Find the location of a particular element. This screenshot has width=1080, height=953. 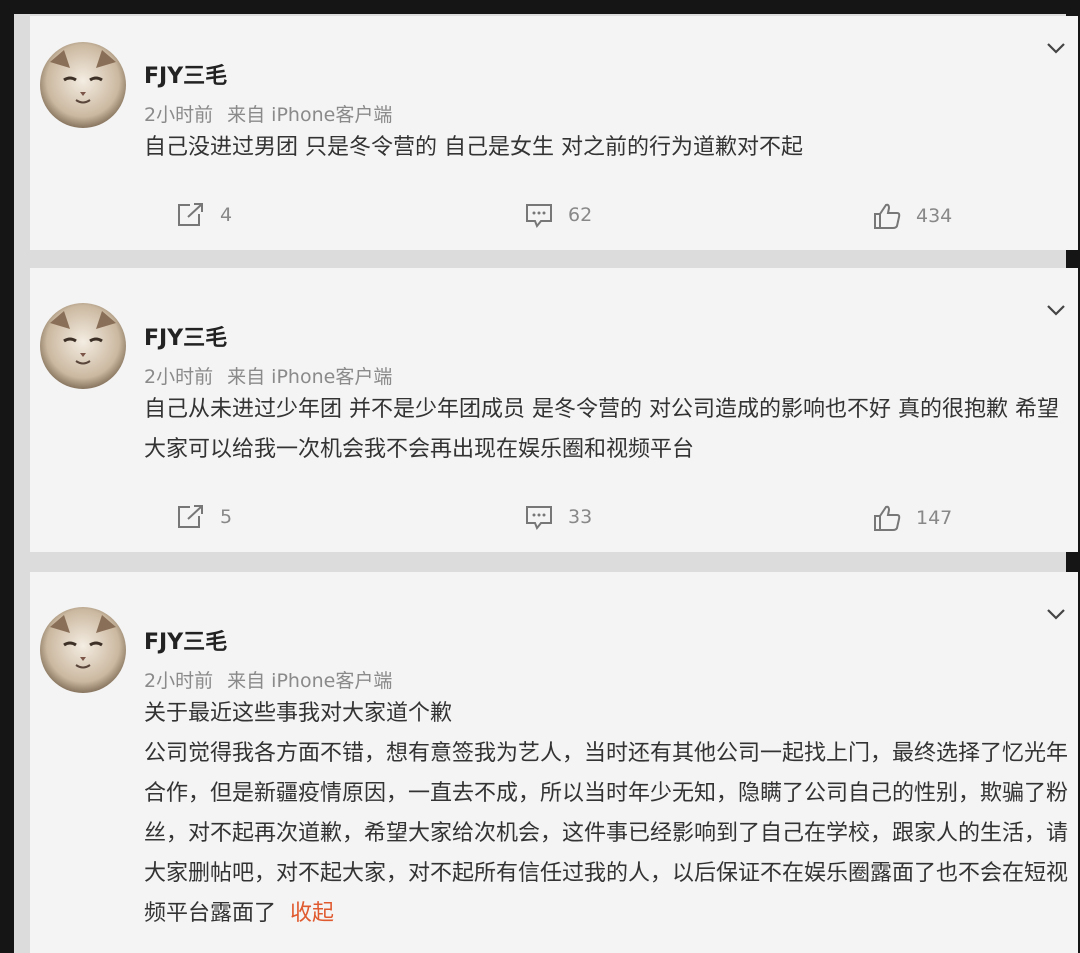

post-text-heading: 关于最近这些事我对大家道个歉 is located at coordinates (298, 713).